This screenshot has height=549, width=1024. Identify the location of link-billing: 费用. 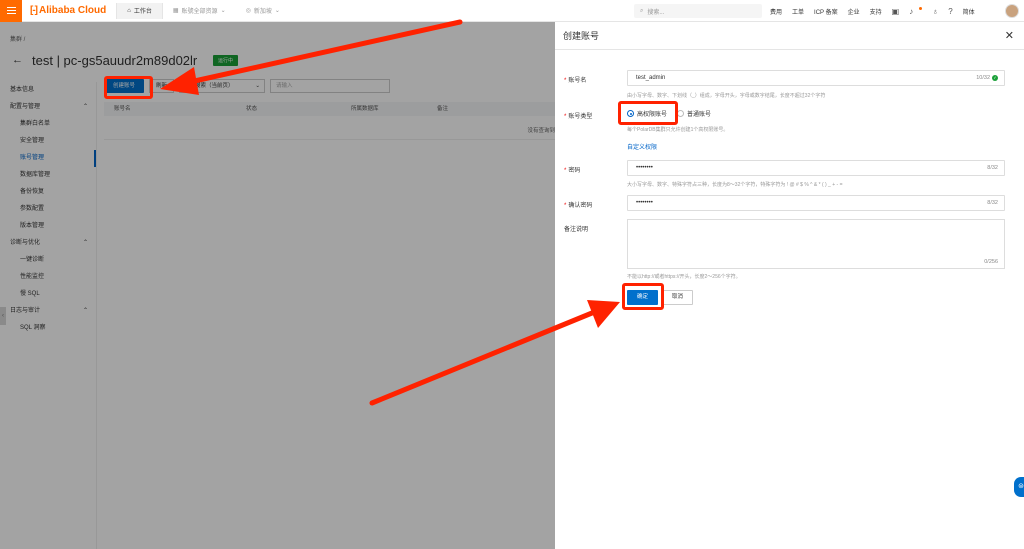
(776, 11).